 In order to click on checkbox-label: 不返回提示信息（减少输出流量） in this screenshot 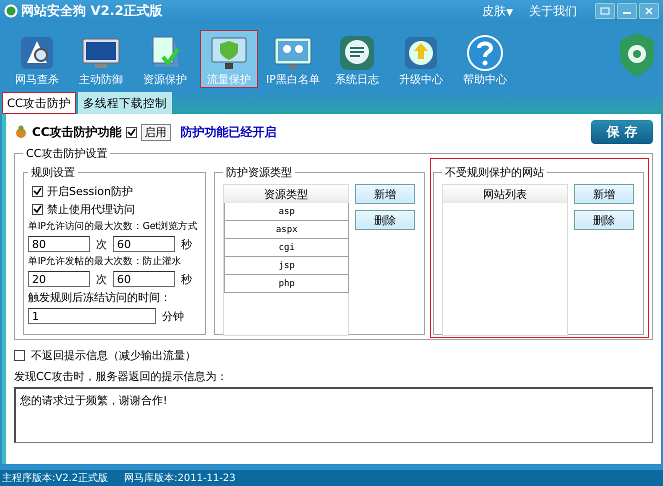, I will do `click(113, 355)`.